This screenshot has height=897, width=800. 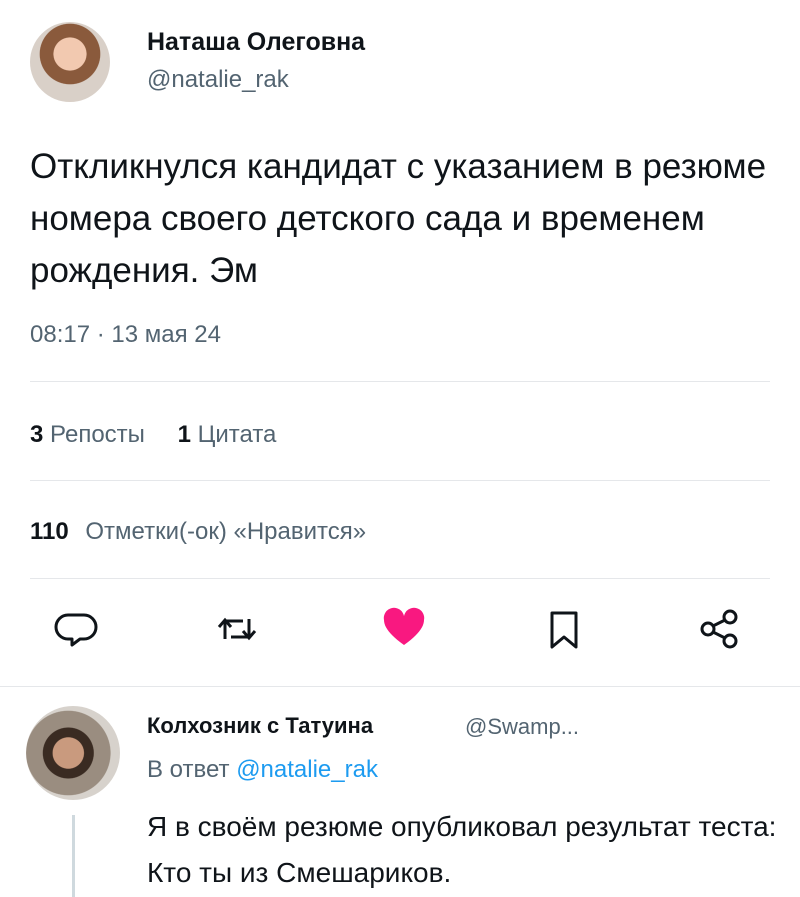 I want to click on share-button, so click(x=720, y=629).